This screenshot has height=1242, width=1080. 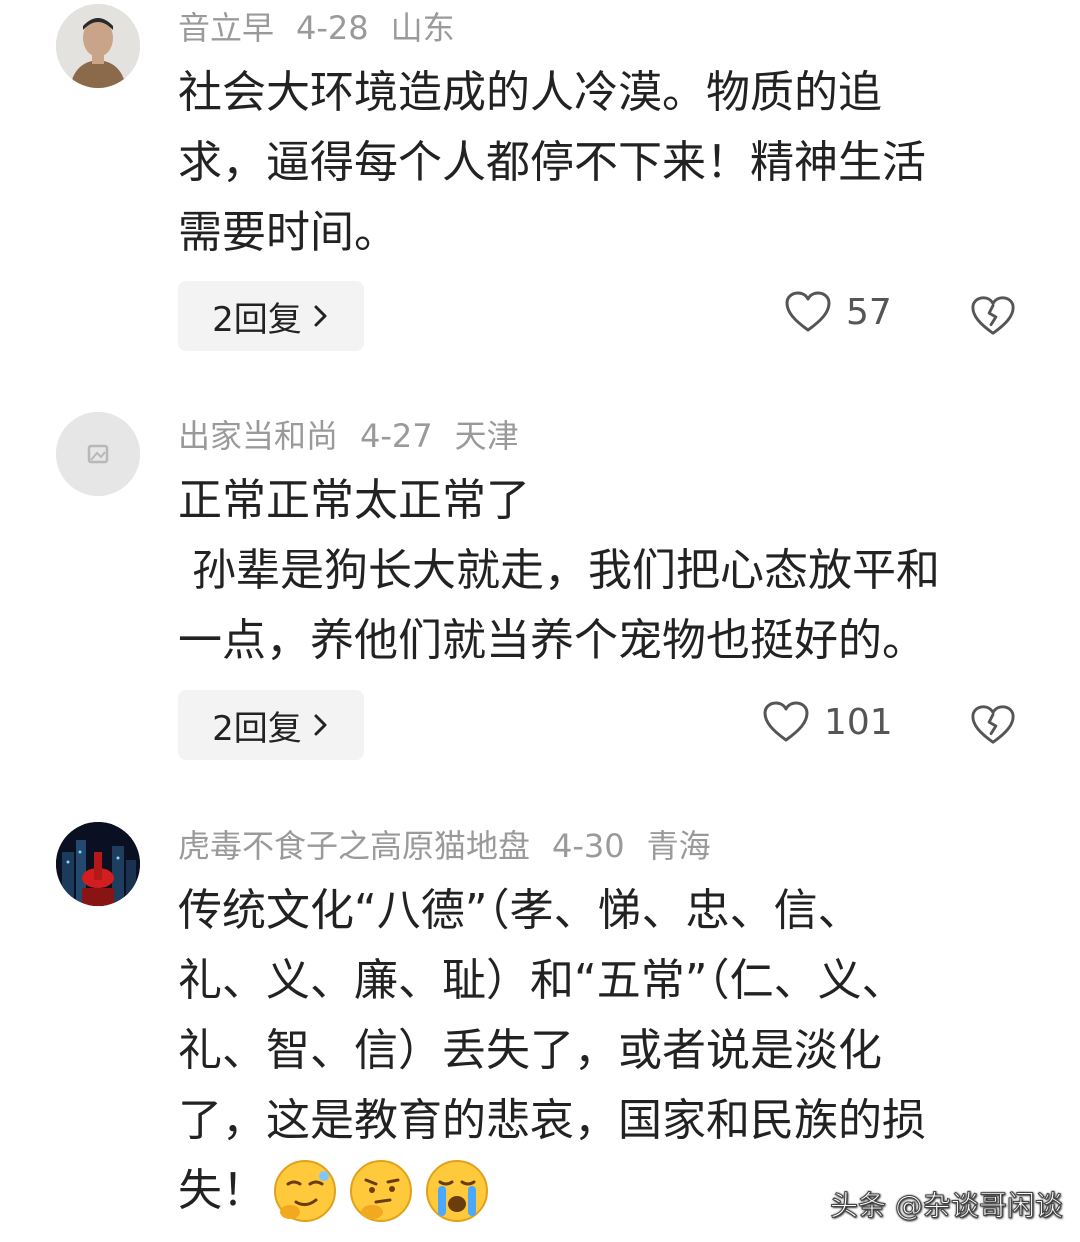 What do you see at coordinates (486, 436) in the screenshot?
I see `comment-location: 天津` at bounding box center [486, 436].